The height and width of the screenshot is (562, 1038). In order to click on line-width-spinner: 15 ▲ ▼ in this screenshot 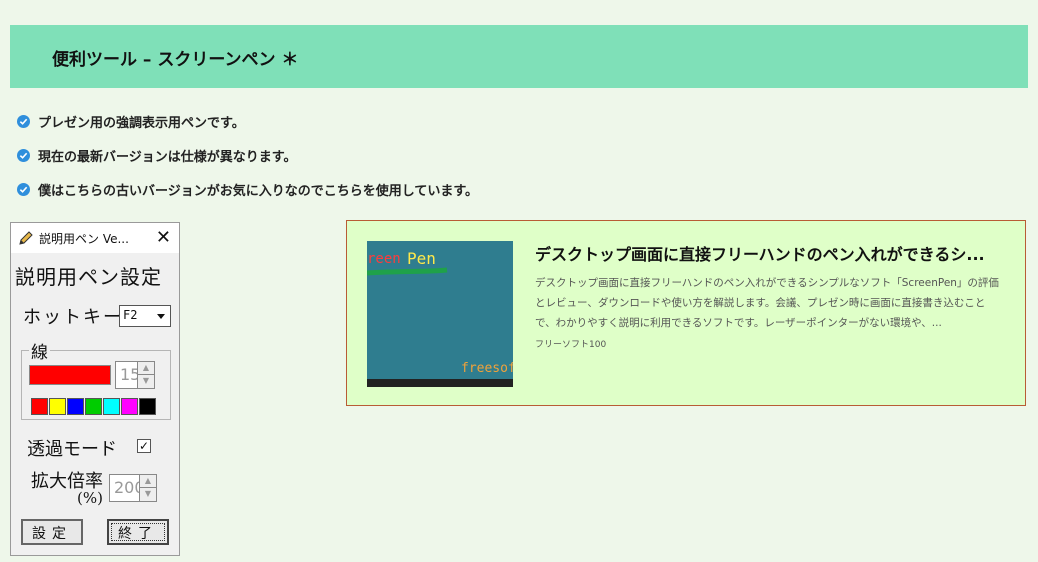, I will do `click(135, 375)`.